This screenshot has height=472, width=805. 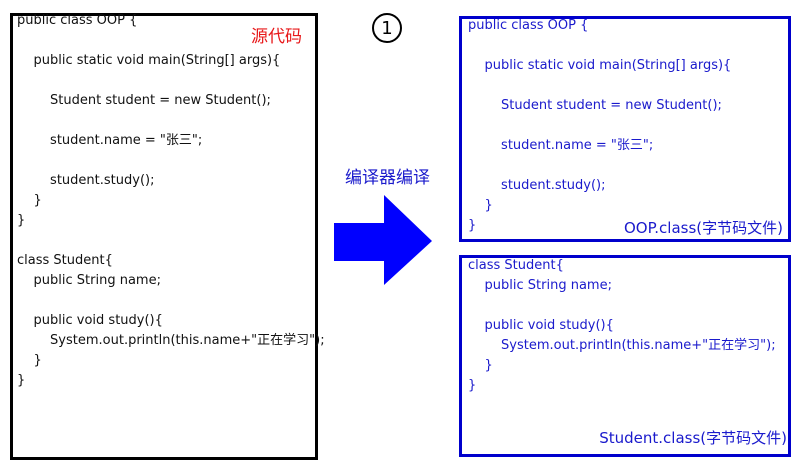 I want to click on student-class-label: Student.class(字节码文件), so click(x=693, y=438).